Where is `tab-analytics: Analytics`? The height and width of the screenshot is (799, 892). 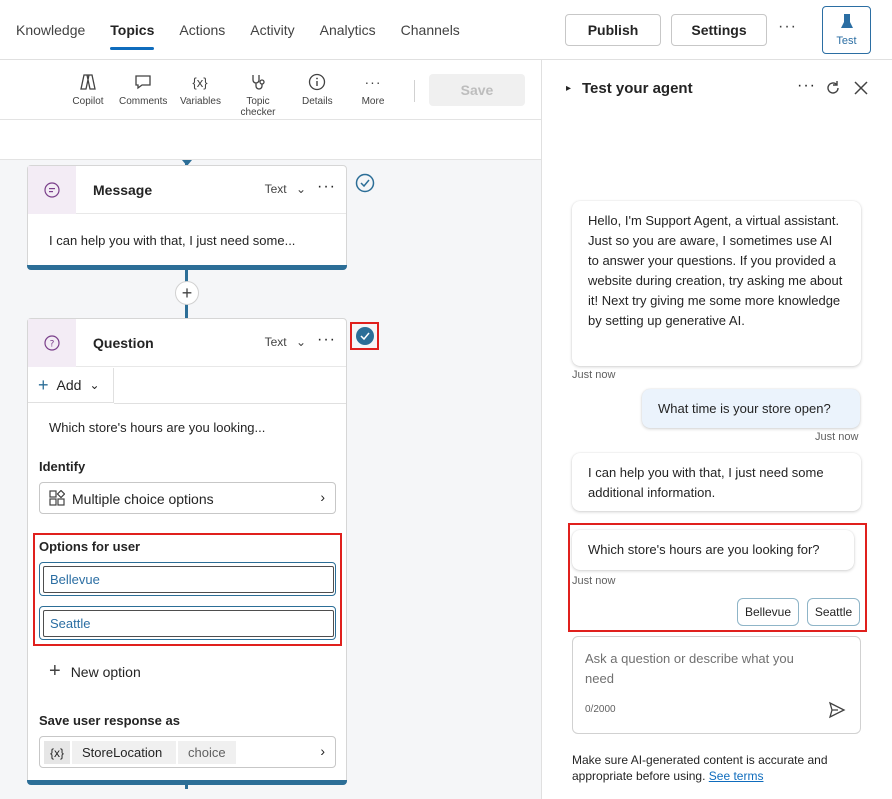
tab-analytics: Analytics is located at coordinates (348, 30).